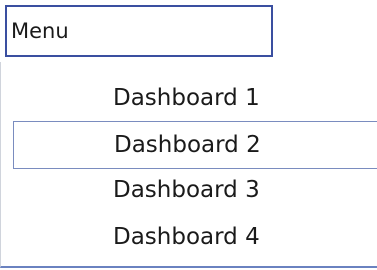 This screenshot has height=270, width=377. What do you see at coordinates (186, 237) in the screenshot?
I see `menu-item-label: Dashboard 4` at bounding box center [186, 237].